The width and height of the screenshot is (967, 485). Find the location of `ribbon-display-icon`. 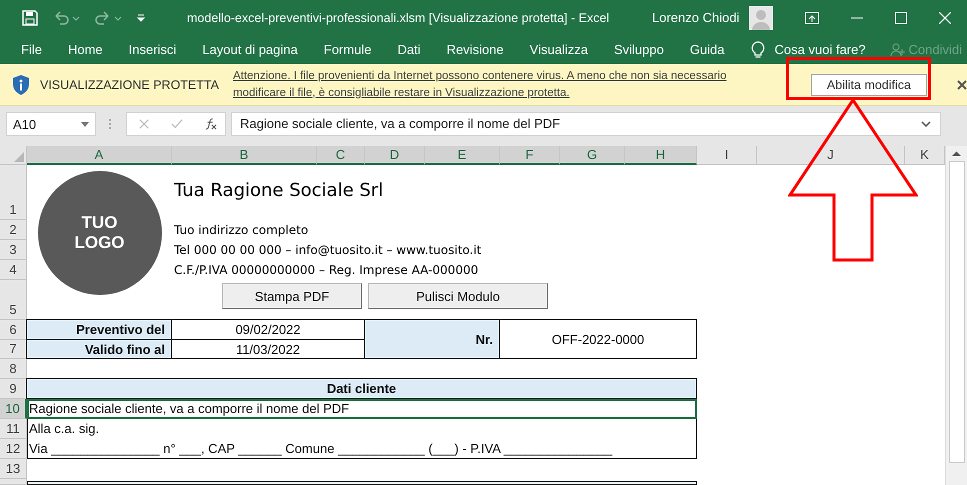

ribbon-display-icon is located at coordinates (812, 18).